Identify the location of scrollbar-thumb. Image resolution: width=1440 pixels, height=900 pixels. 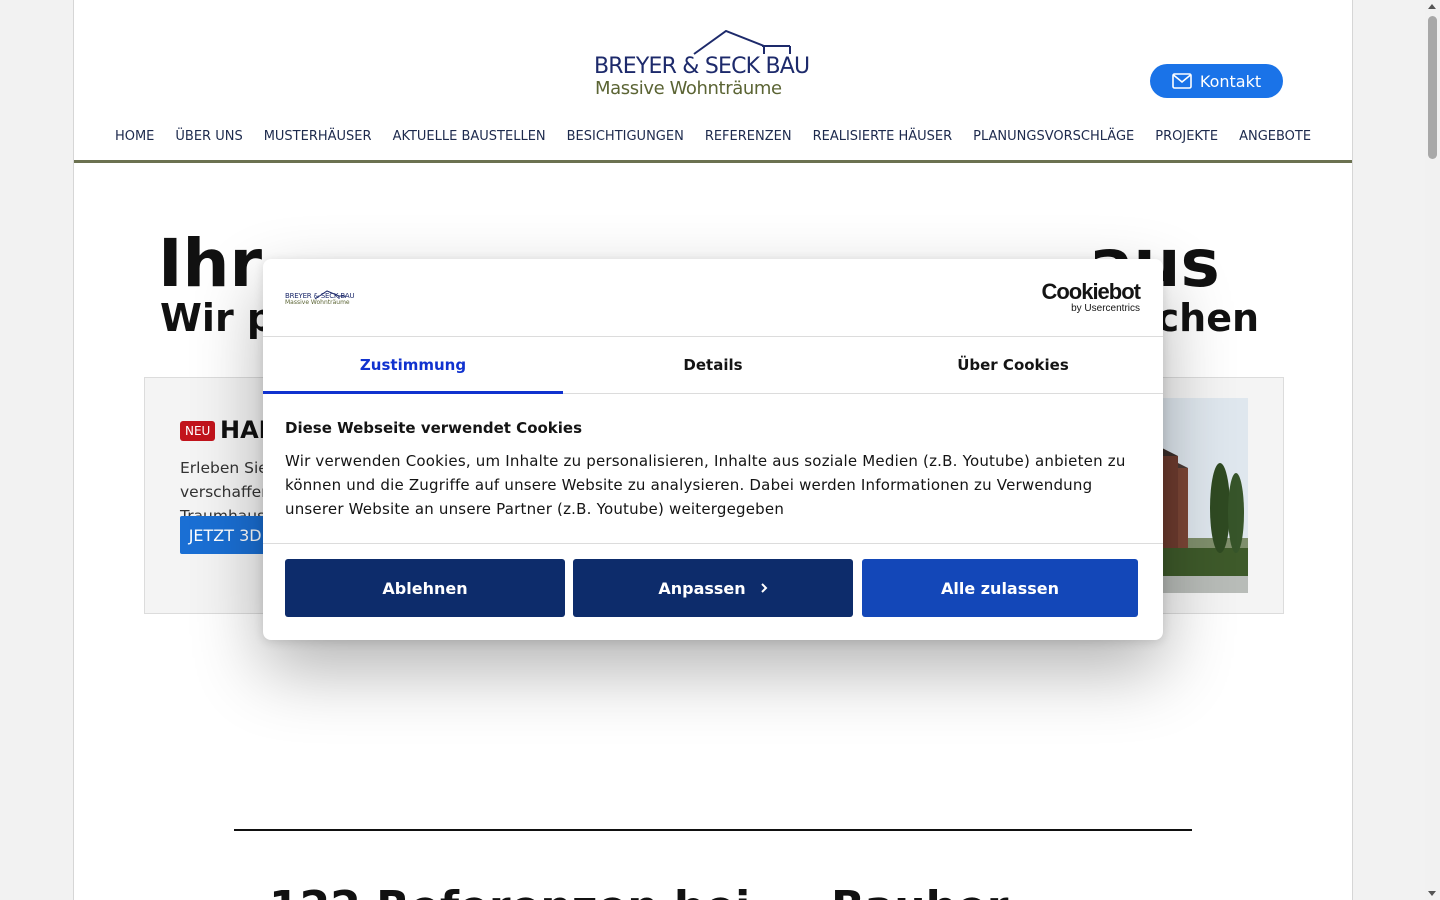
(1432, 87).